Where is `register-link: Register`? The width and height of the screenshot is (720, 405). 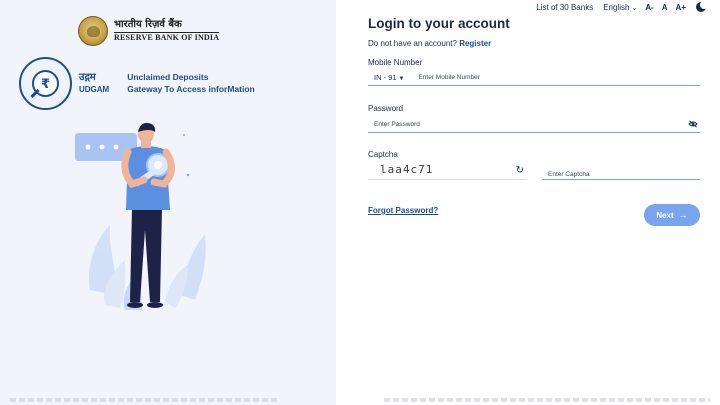
register-link: Register is located at coordinates (475, 43).